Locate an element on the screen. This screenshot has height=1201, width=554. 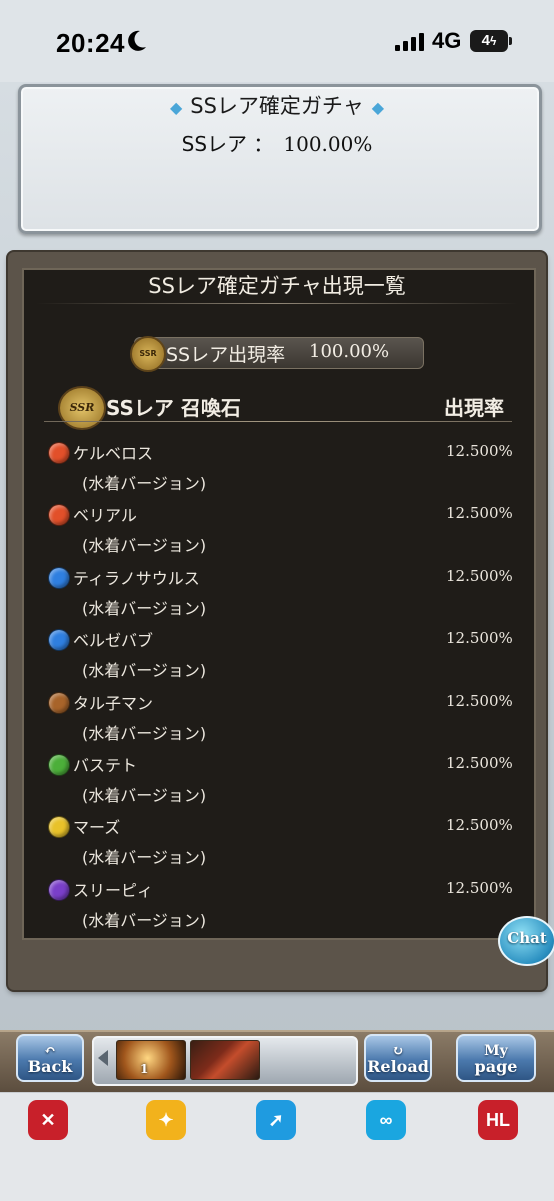
battery-level: 4 is located at coordinates (485, 40).